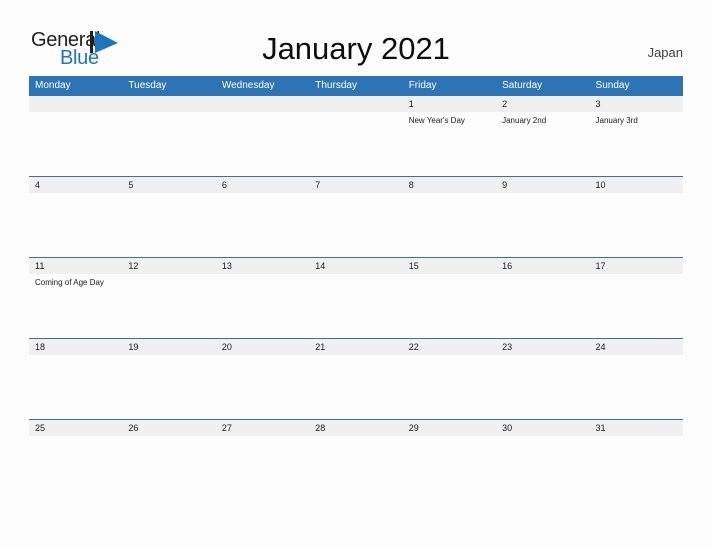 This screenshot has height=550, width=712. Describe the element at coordinates (542, 347) in the screenshot. I see `day-number: 23` at that location.